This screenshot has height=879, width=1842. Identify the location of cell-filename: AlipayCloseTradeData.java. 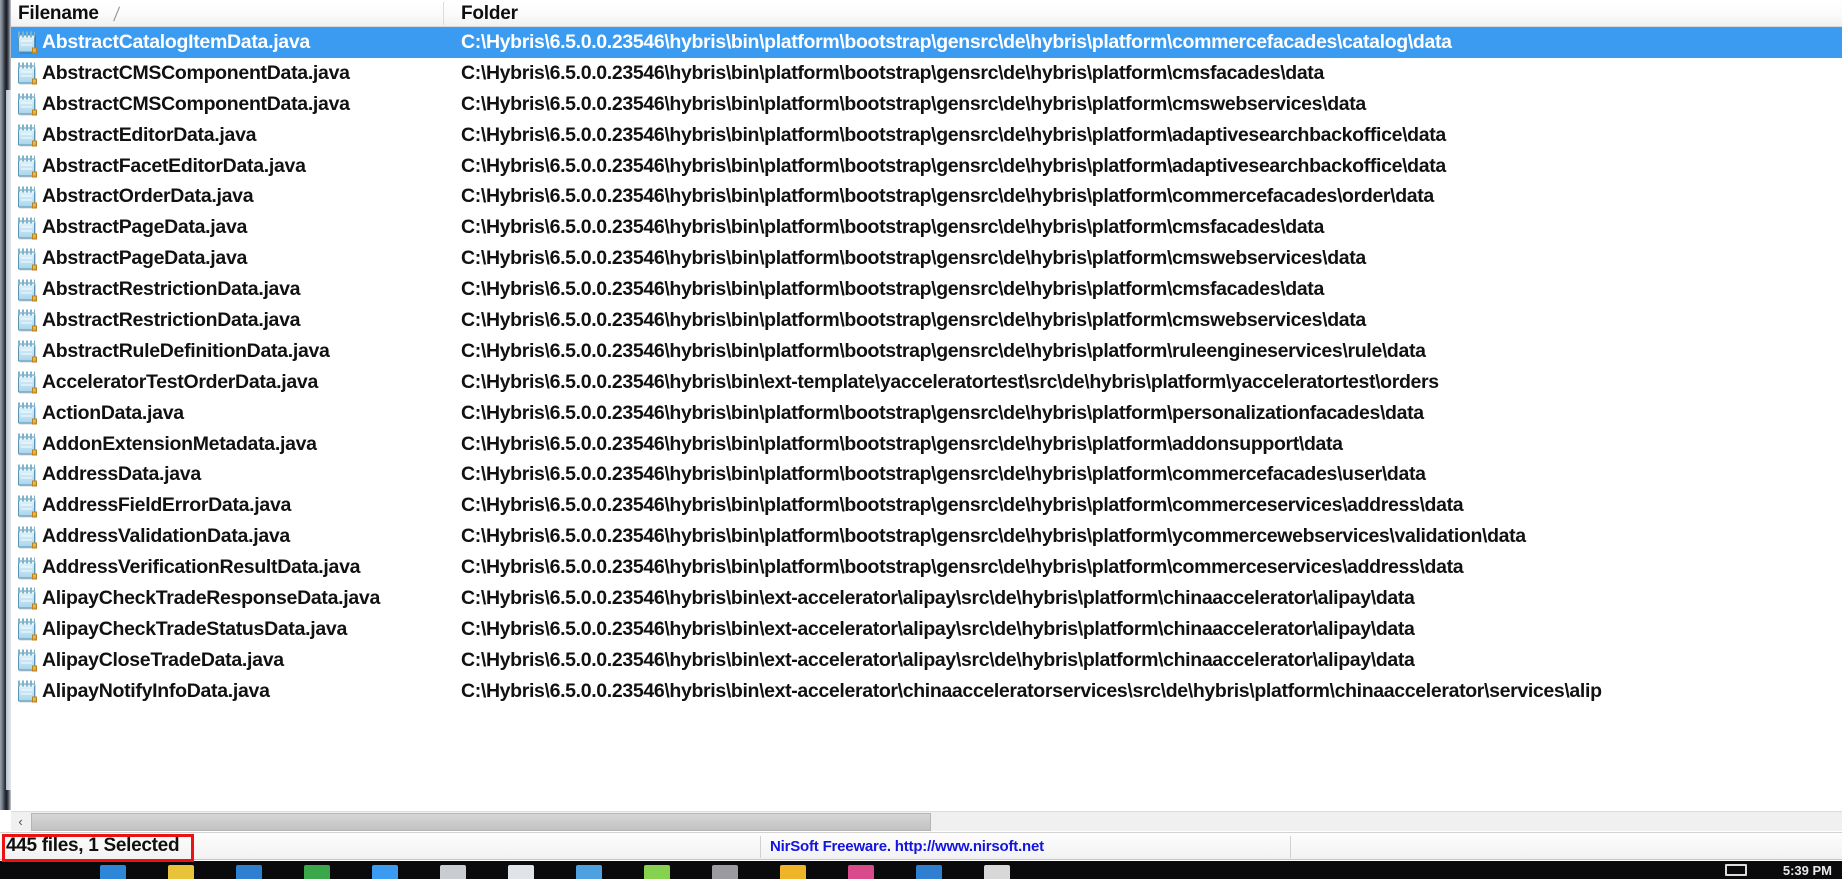
(163, 659).